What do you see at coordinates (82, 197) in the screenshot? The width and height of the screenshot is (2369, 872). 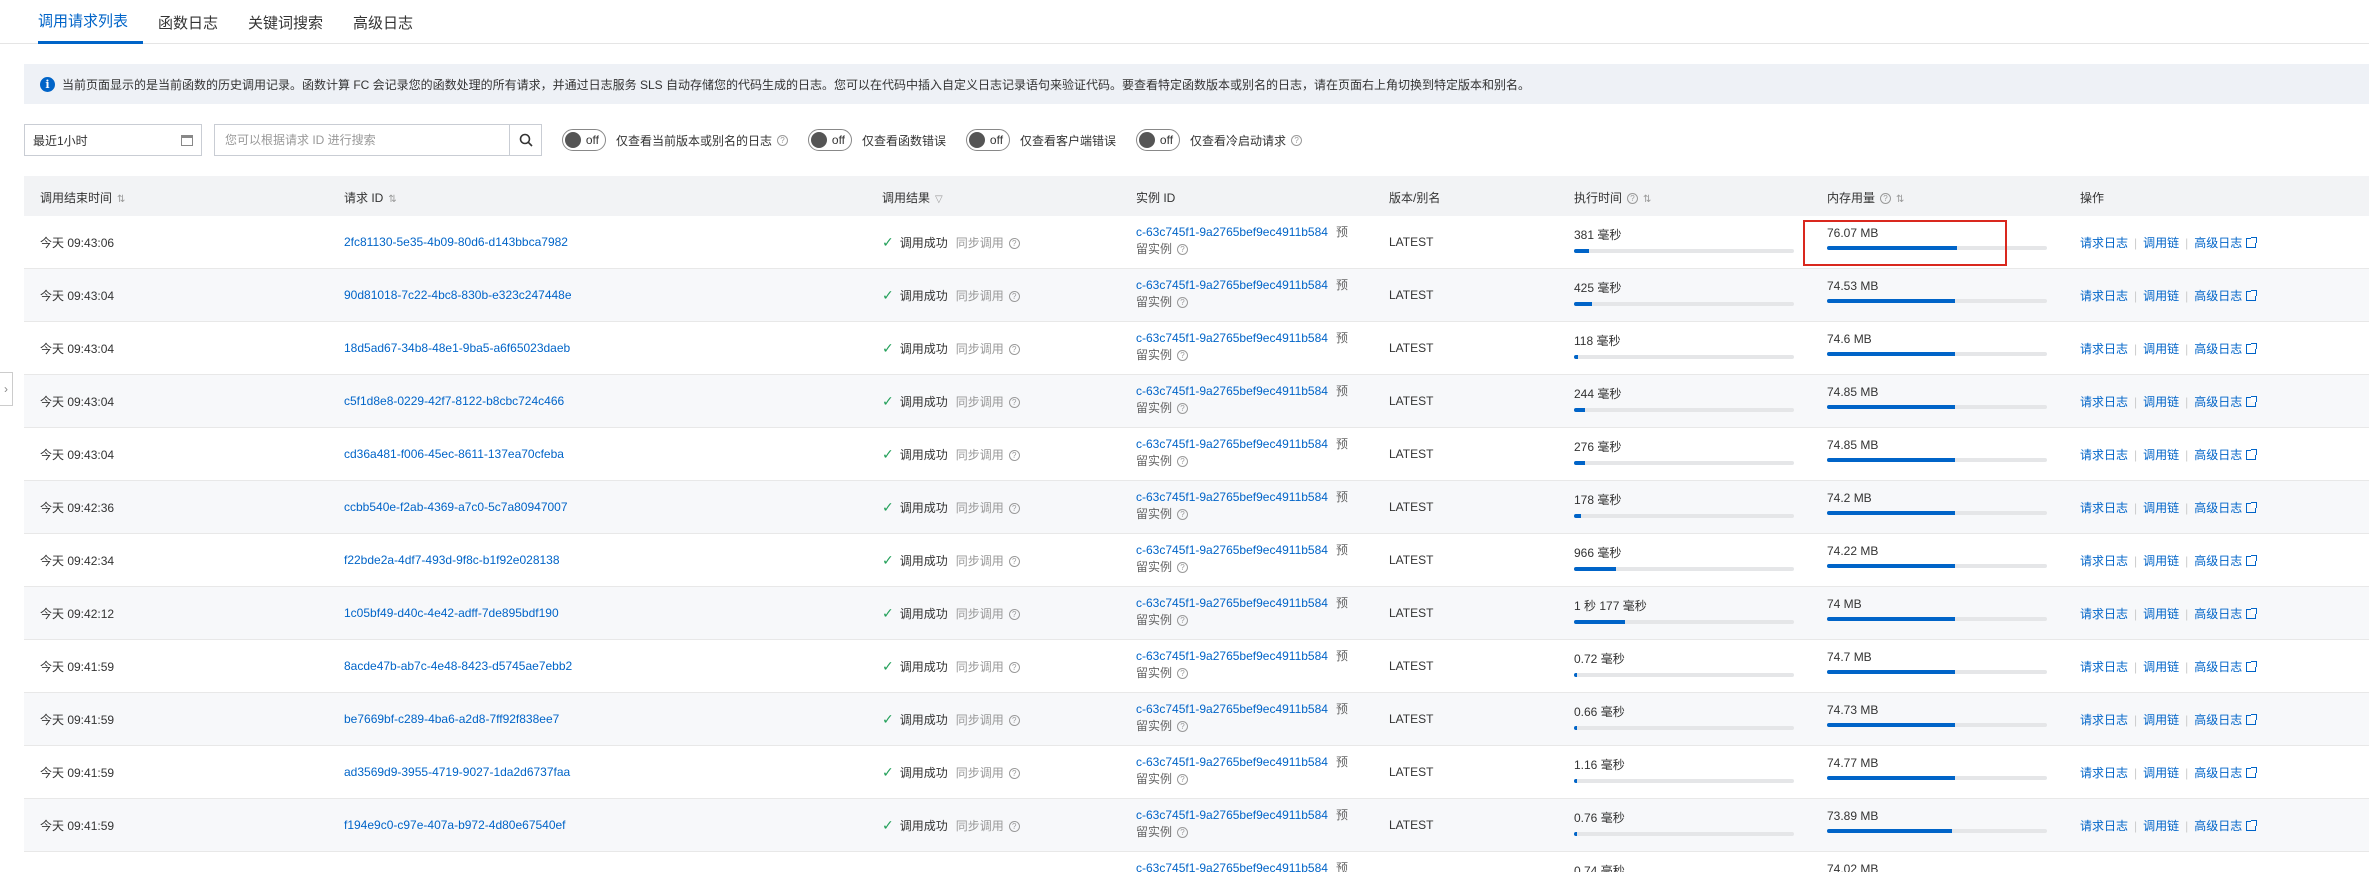 I see `header-time: 调用结束时间 ⇅` at bounding box center [82, 197].